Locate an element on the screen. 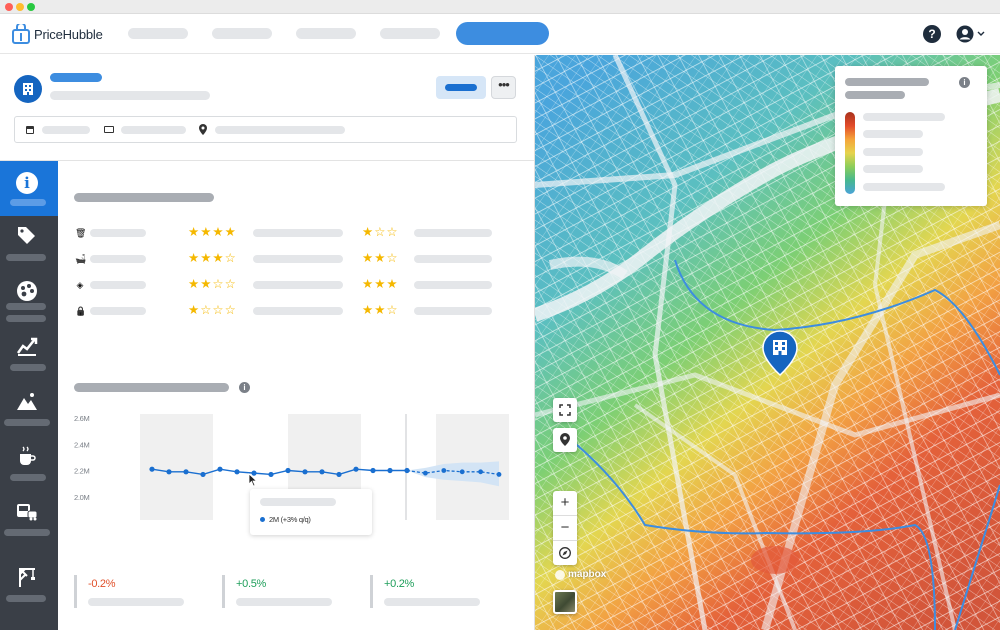 The height and width of the screenshot is (630, 1000). sidebar-item-info: i is located at coordinates (29, 188).